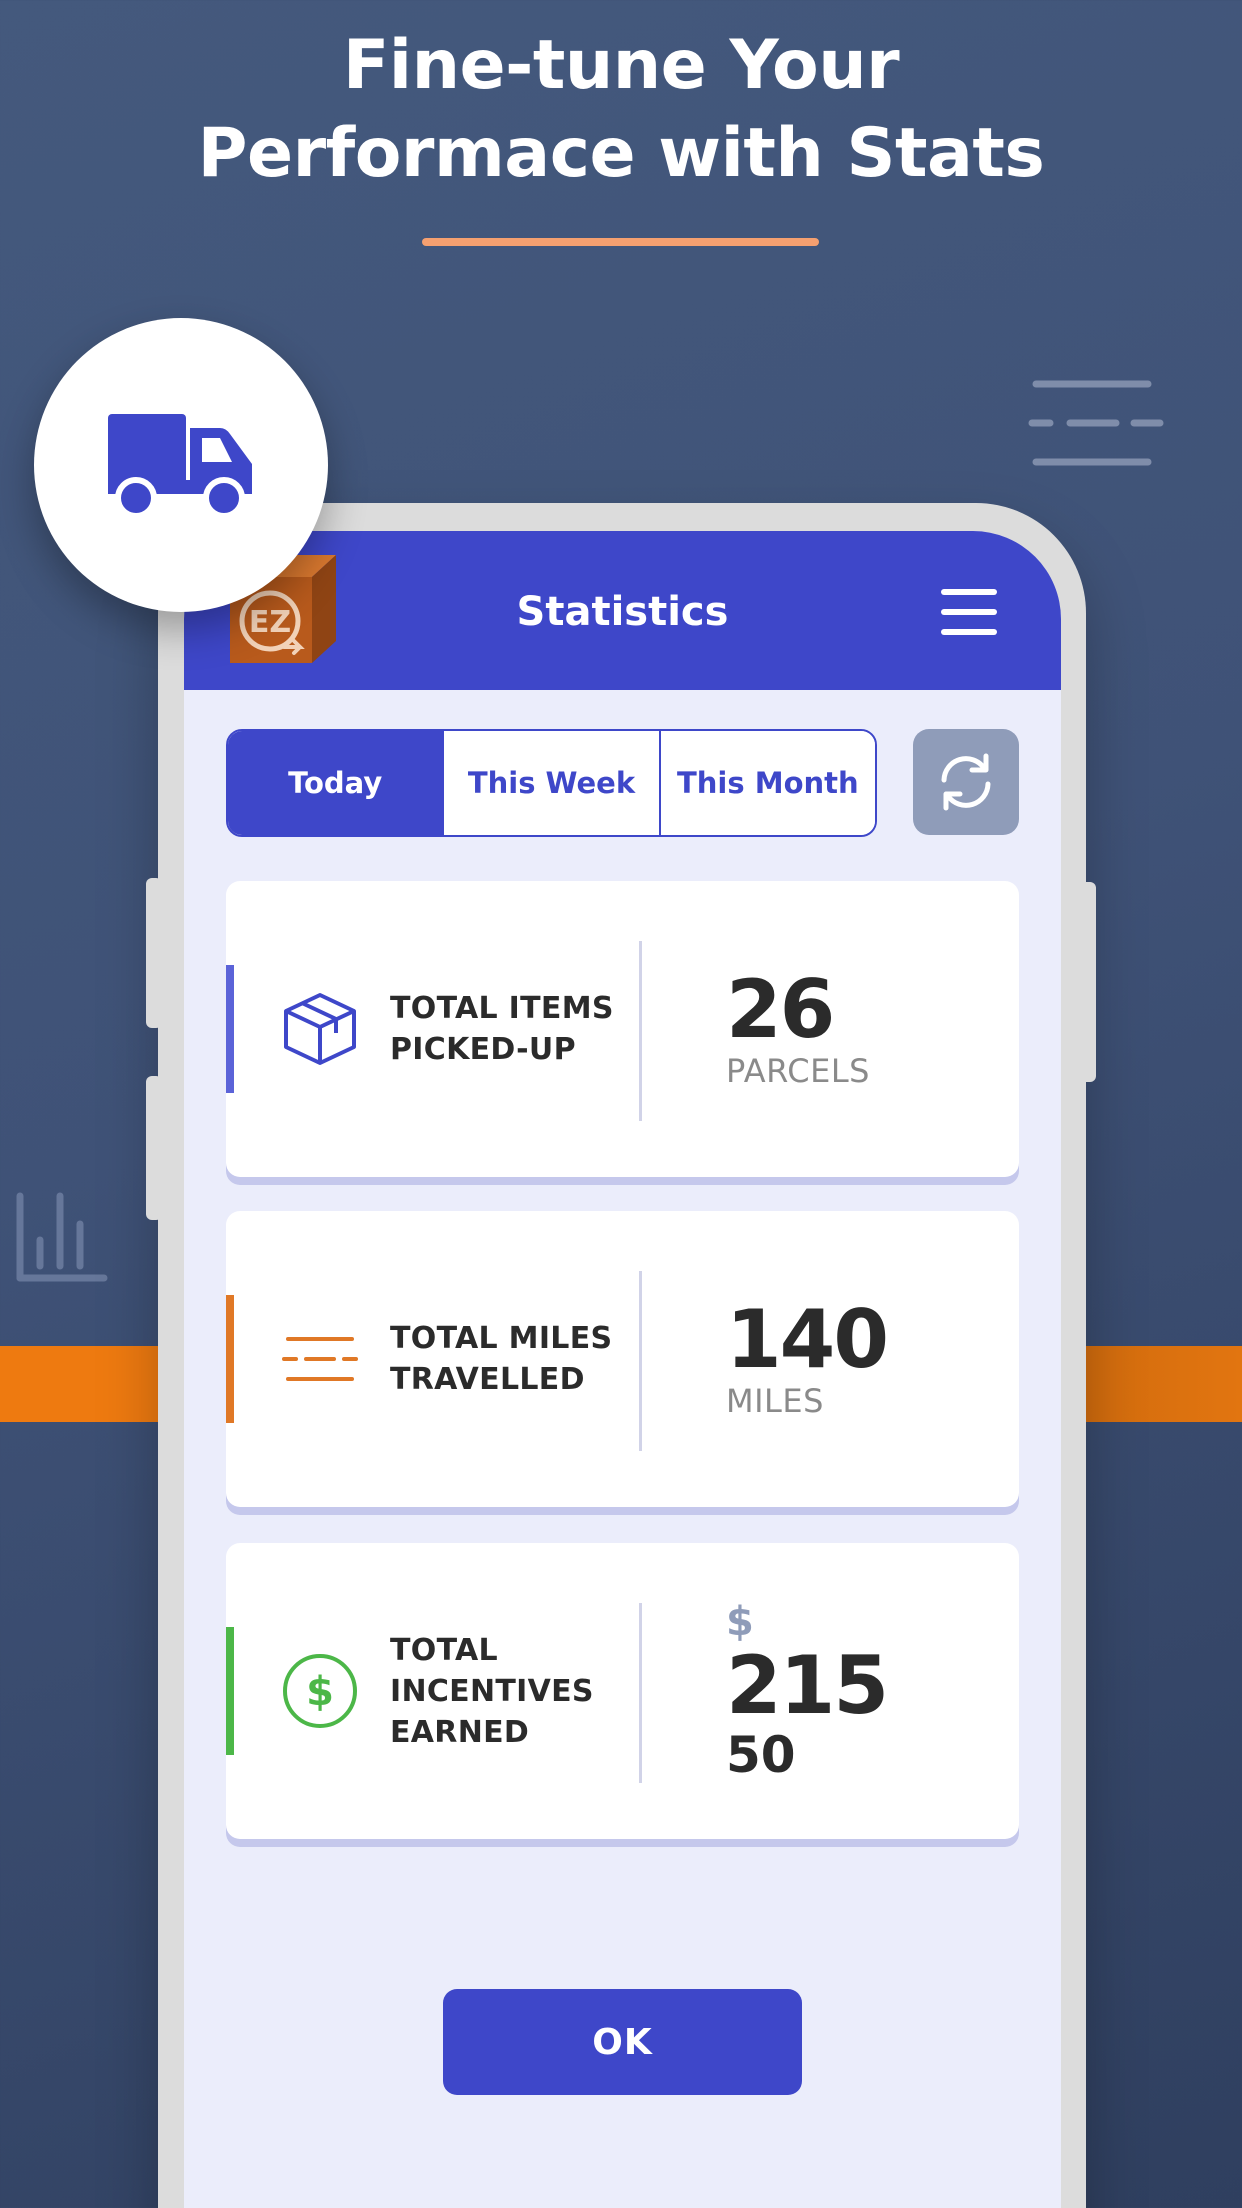  What do you see at coordinates (798, 1071) in the screenshot?
I see `stat-unit: PARCELS` at bounding box center [798, 1071].